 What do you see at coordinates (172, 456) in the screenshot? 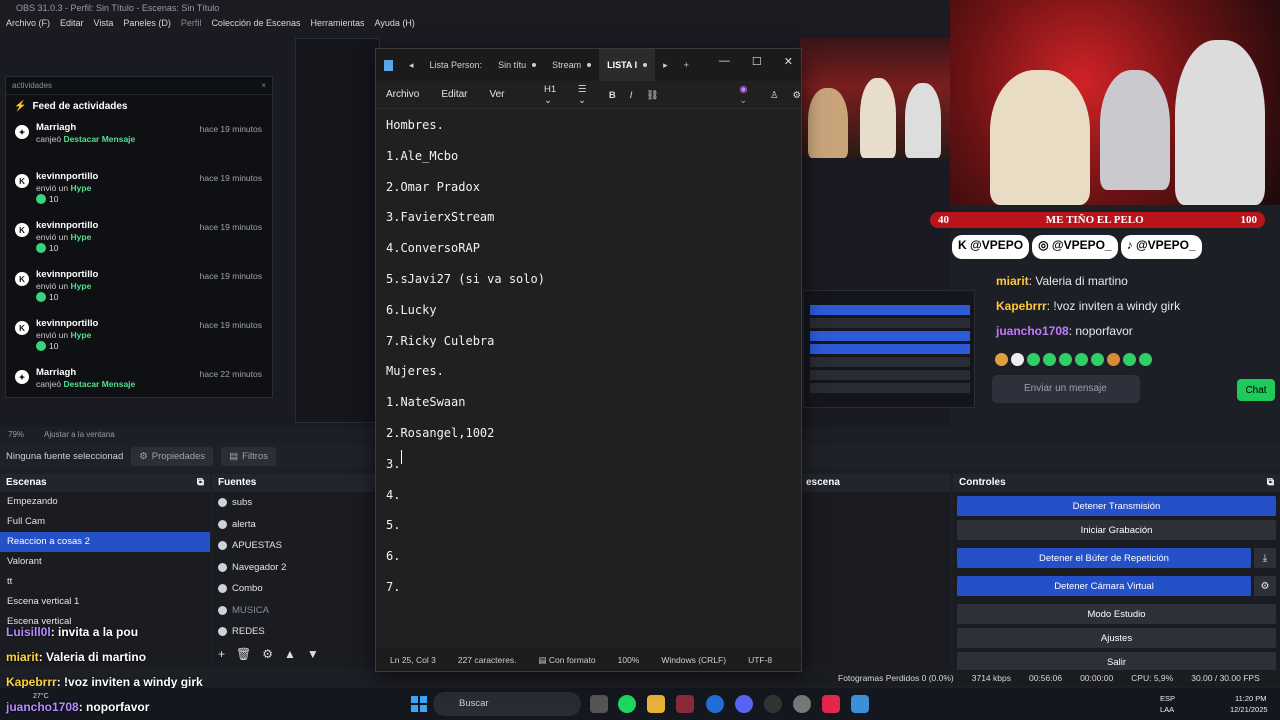
I see `properties-button: ⚙ Propiedades` at bounding box center [172, 456].